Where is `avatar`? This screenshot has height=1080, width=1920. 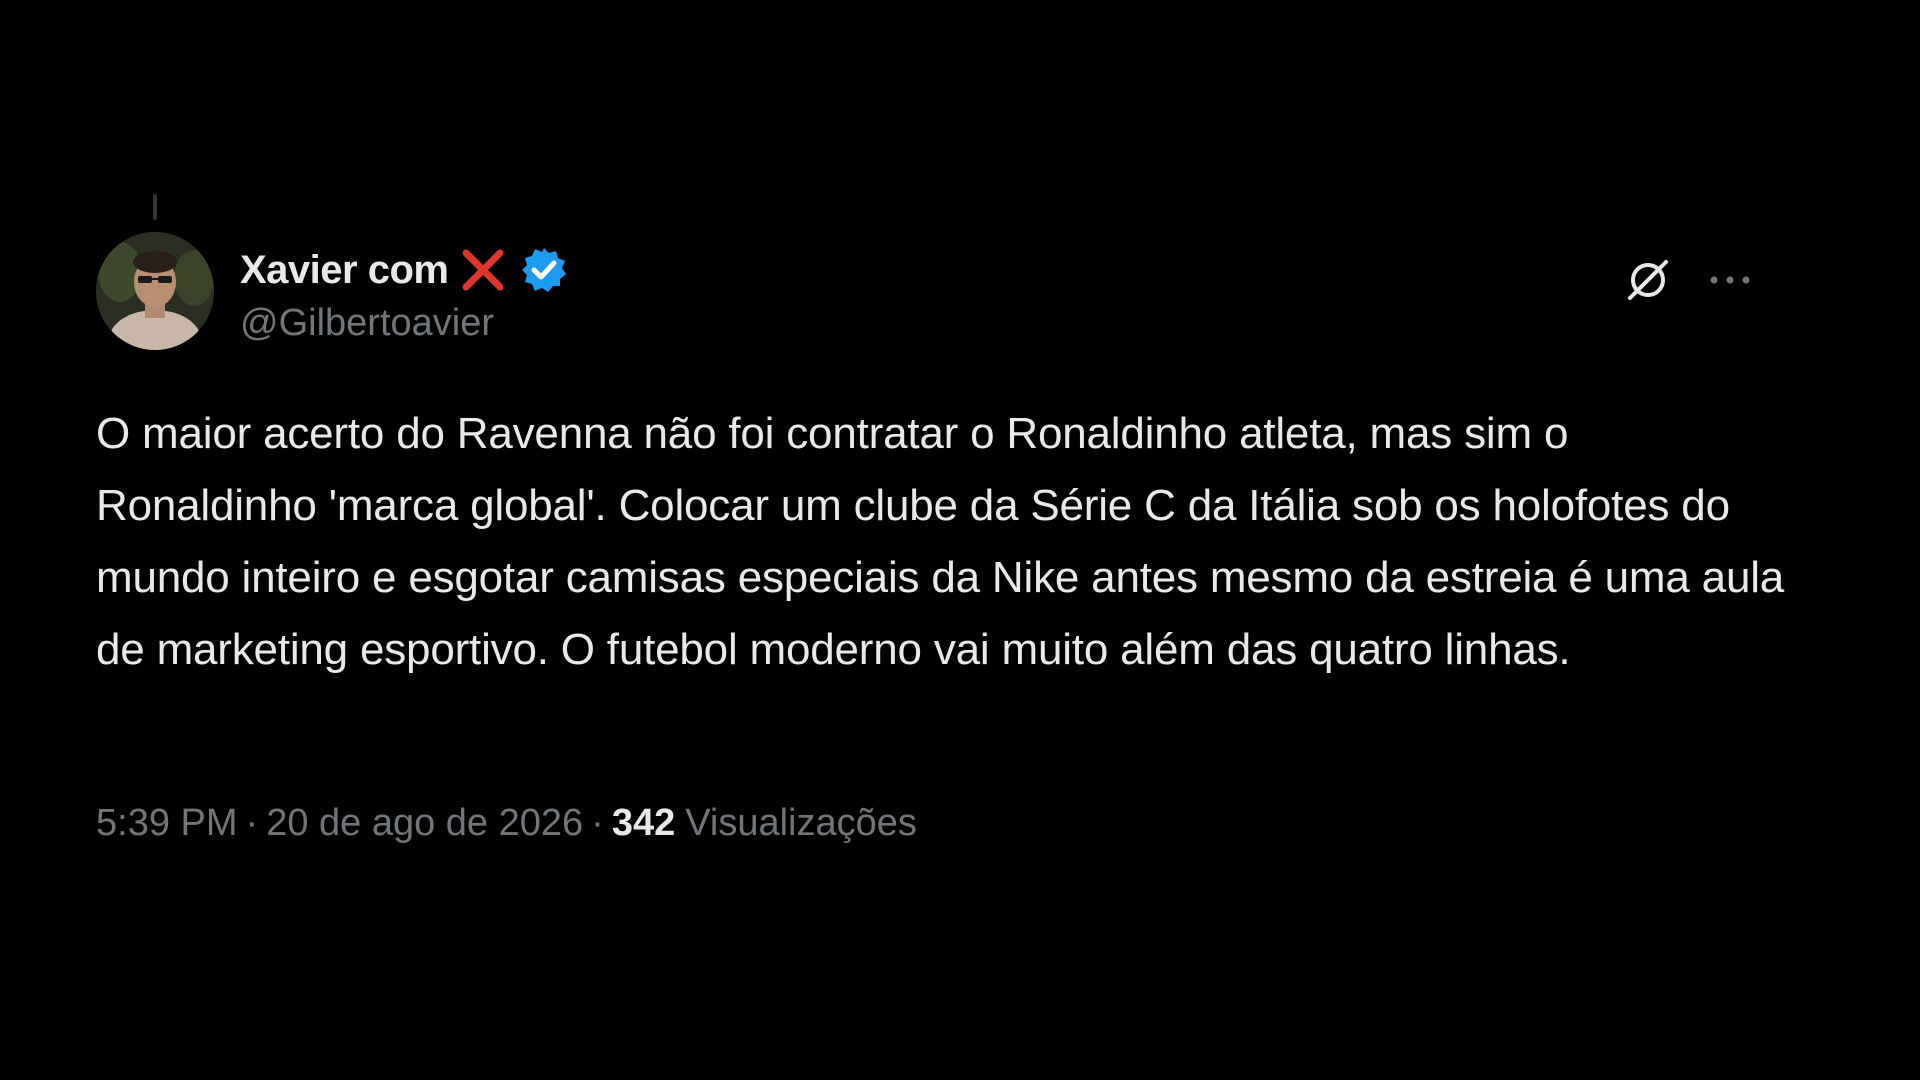 avatar is located at coordinates (155, 291).